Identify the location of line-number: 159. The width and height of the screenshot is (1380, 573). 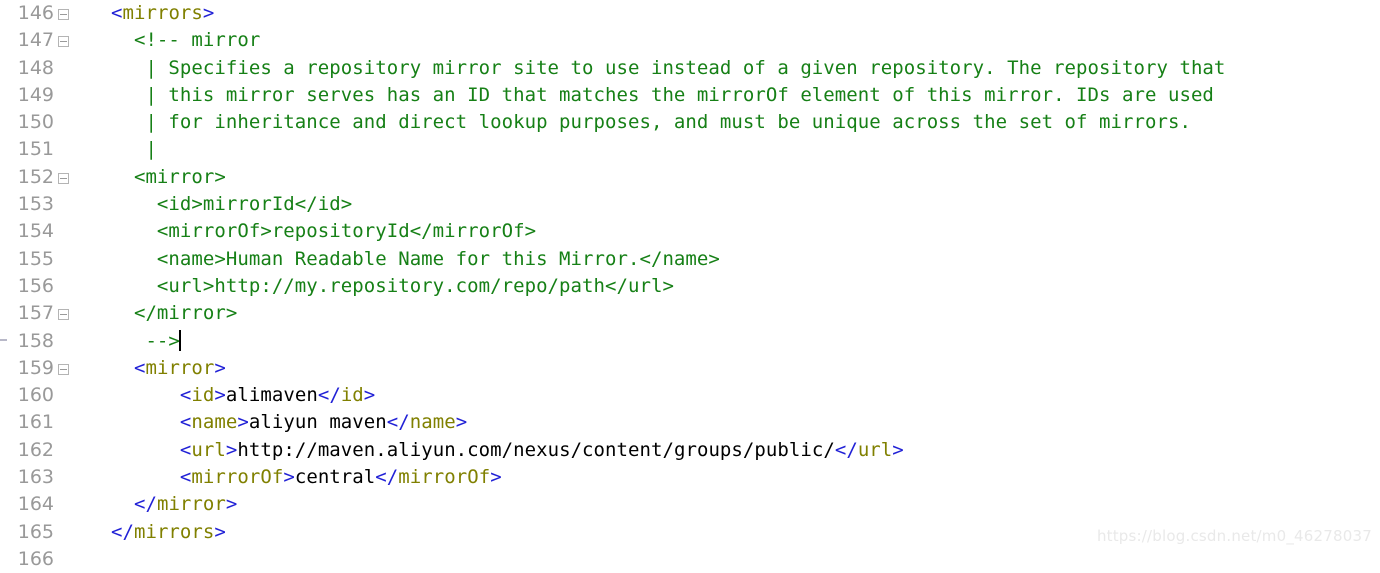
(35, 367).